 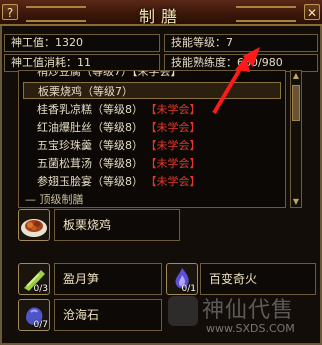 What do you see at coordinates (119, 163) in the screenshot?
I see `recipe-item: 五菌松茸汤（等级8） 【未学会】` at bounding box center [119, 163].